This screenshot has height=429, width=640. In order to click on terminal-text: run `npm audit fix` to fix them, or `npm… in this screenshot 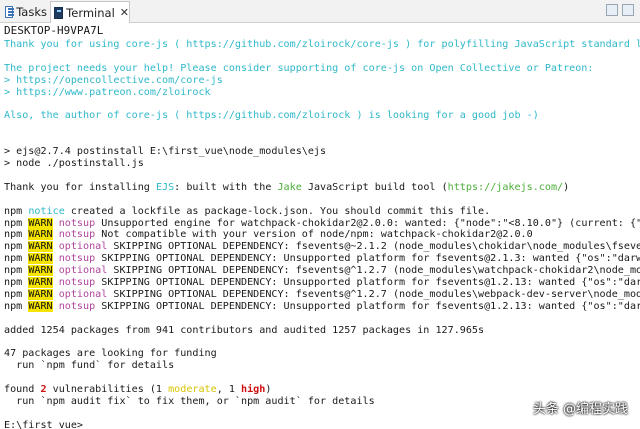, I will do `click(189, 401)`.